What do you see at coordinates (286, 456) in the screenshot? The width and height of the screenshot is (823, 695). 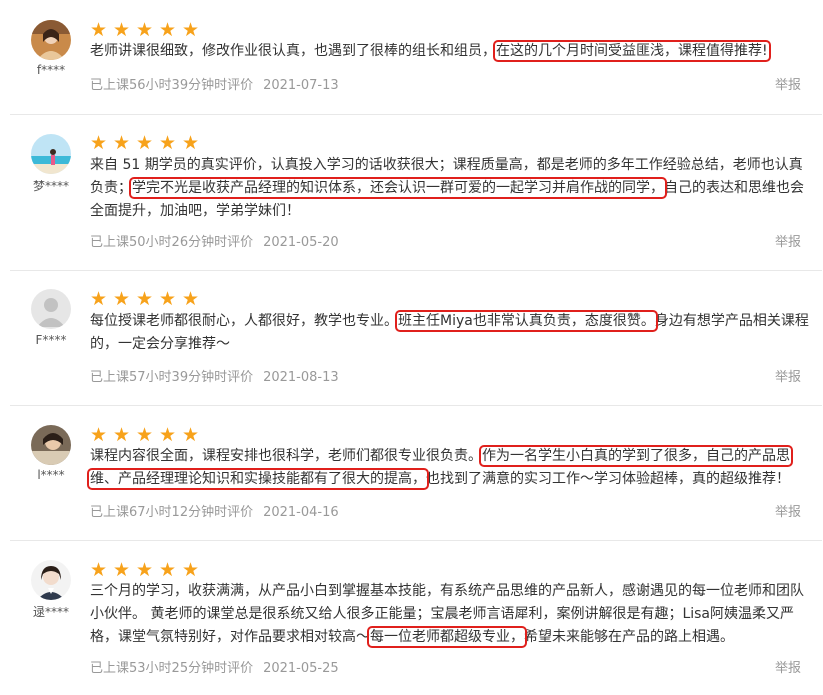 I see `review-text-body: 课程内容很全面，课程安排也很科学，老师们都很专业很负责。` at bounding box center [286, 456].